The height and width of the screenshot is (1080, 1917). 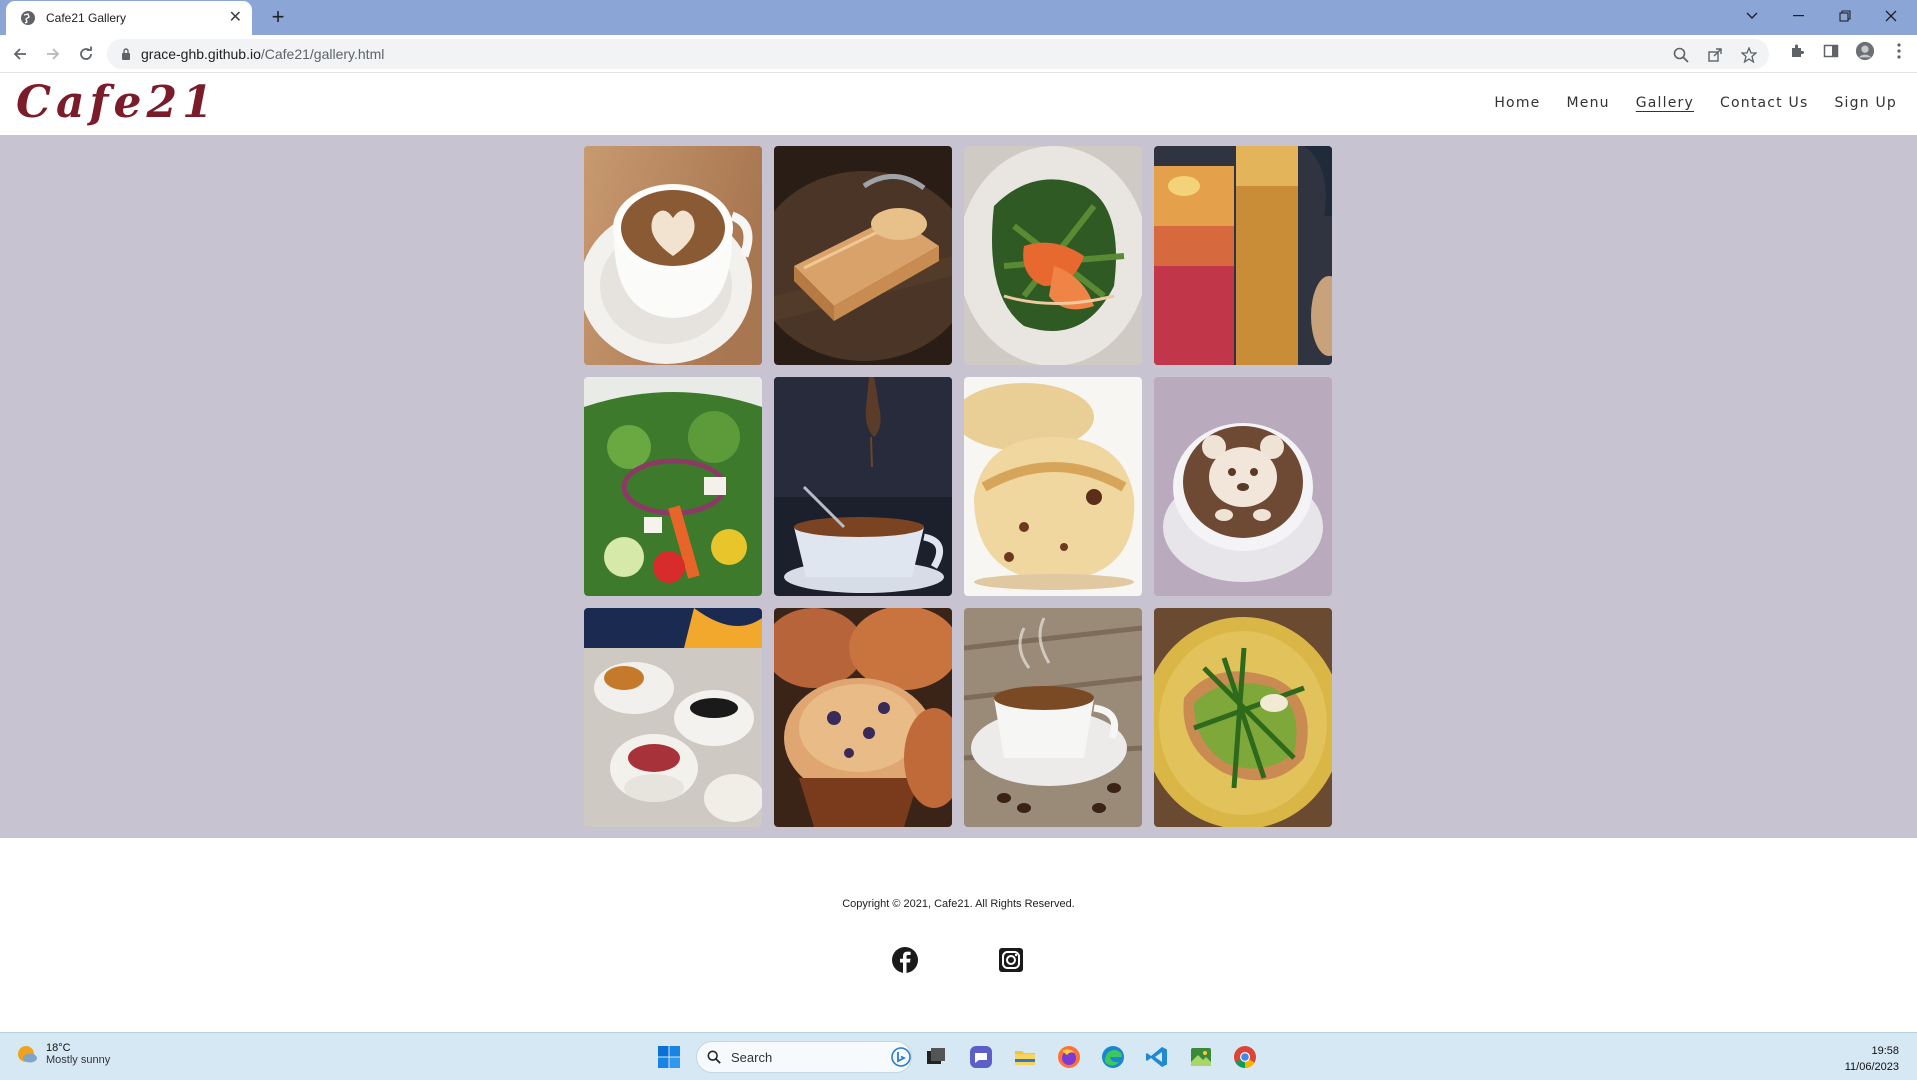 I want to click on instagram-icon, so click(x=1011, y=960).